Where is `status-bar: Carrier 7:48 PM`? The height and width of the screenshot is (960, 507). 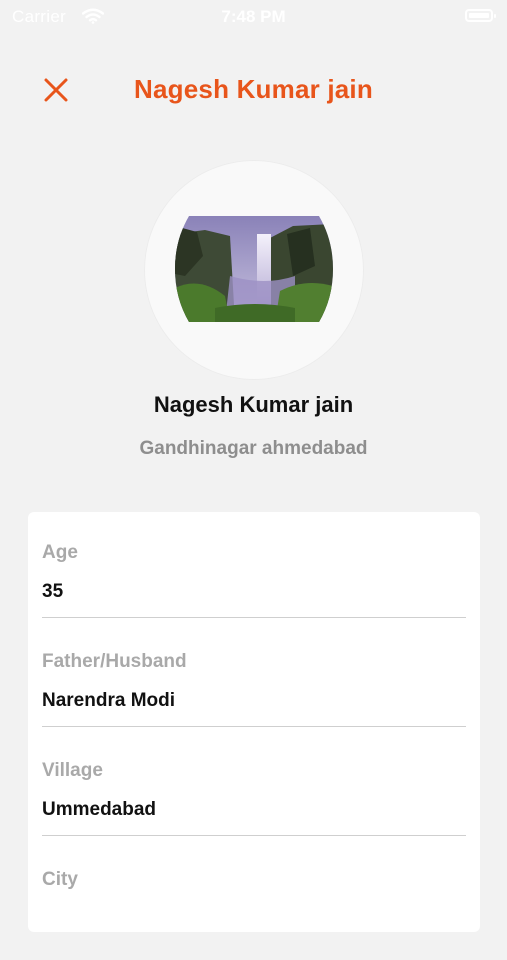
status-bar: Carrier 7:48 PM is located at coordinates (253, 18).